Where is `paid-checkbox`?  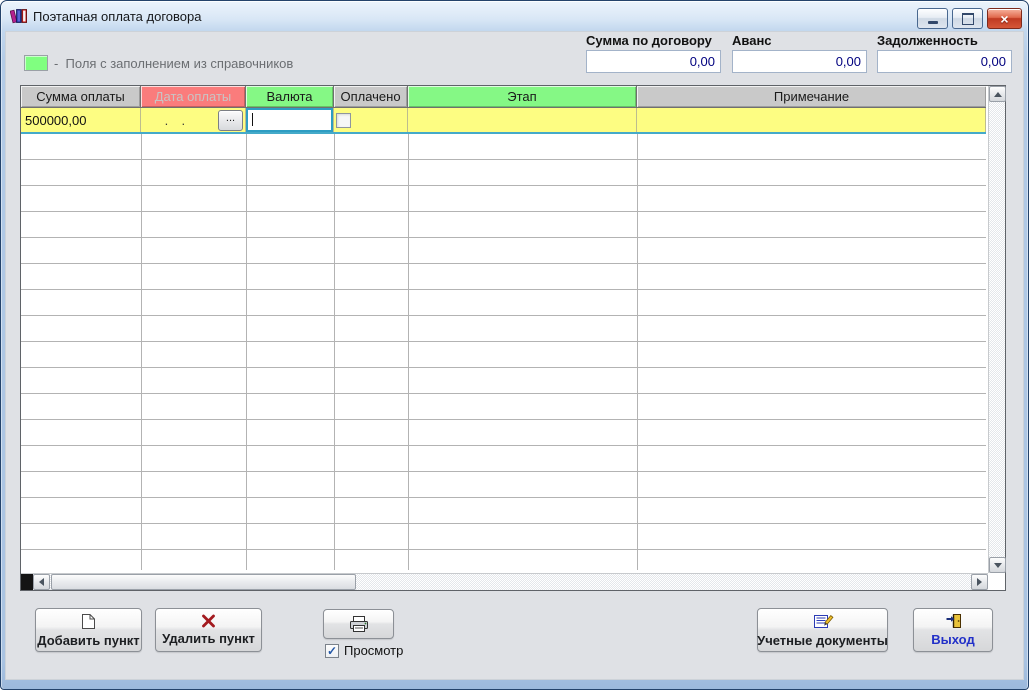 paid-checkbox is located at coordinates (343, 120).